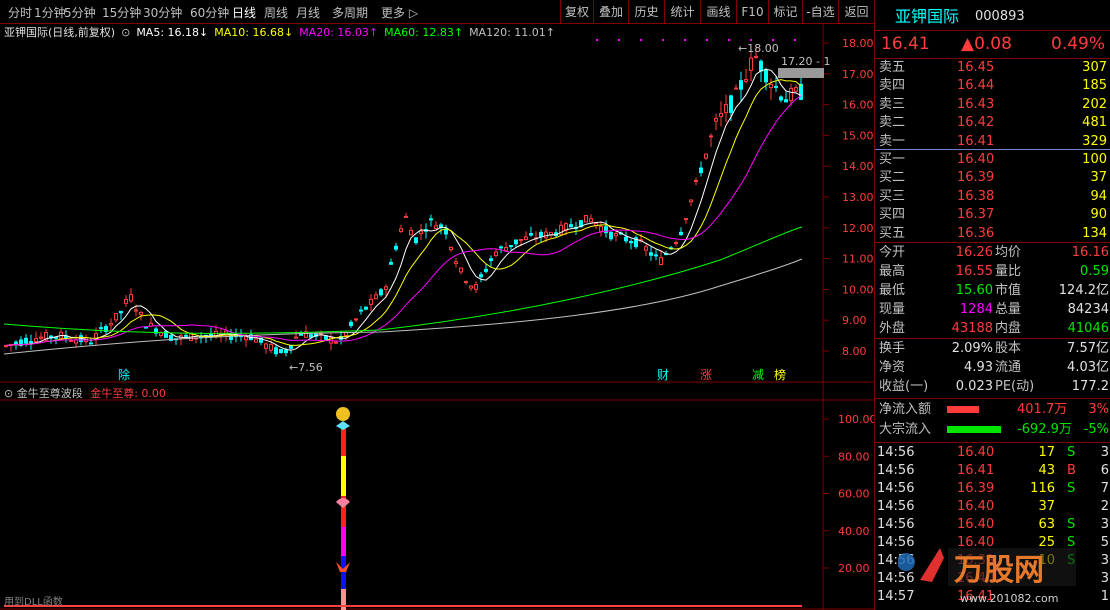 This screenshot has height=610, width=1110. I want to click on quote-label: 市值, so click(1008, 290).